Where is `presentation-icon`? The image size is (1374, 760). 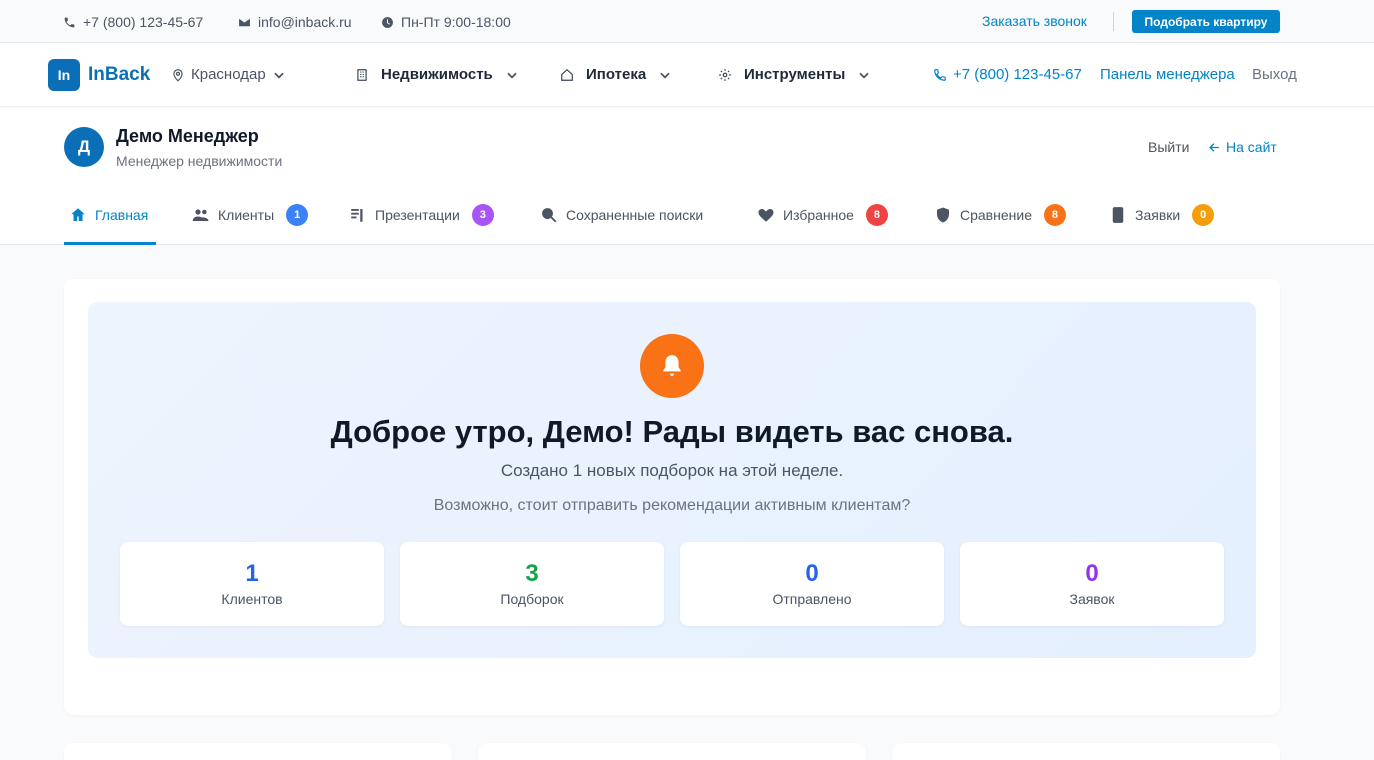 presentation-icon is located at coordinates (357, 215).